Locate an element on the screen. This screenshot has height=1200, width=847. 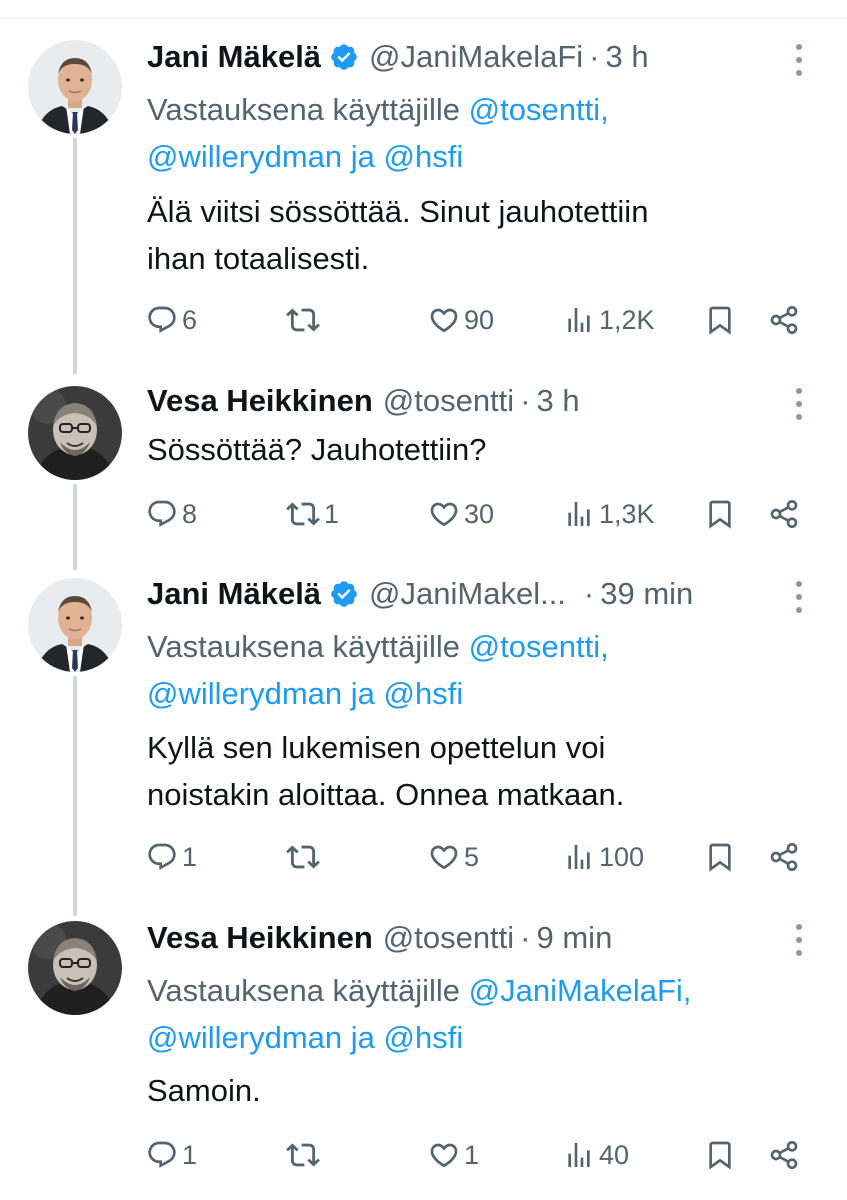
reply-button: 6 is located at coordinates (171, 320).